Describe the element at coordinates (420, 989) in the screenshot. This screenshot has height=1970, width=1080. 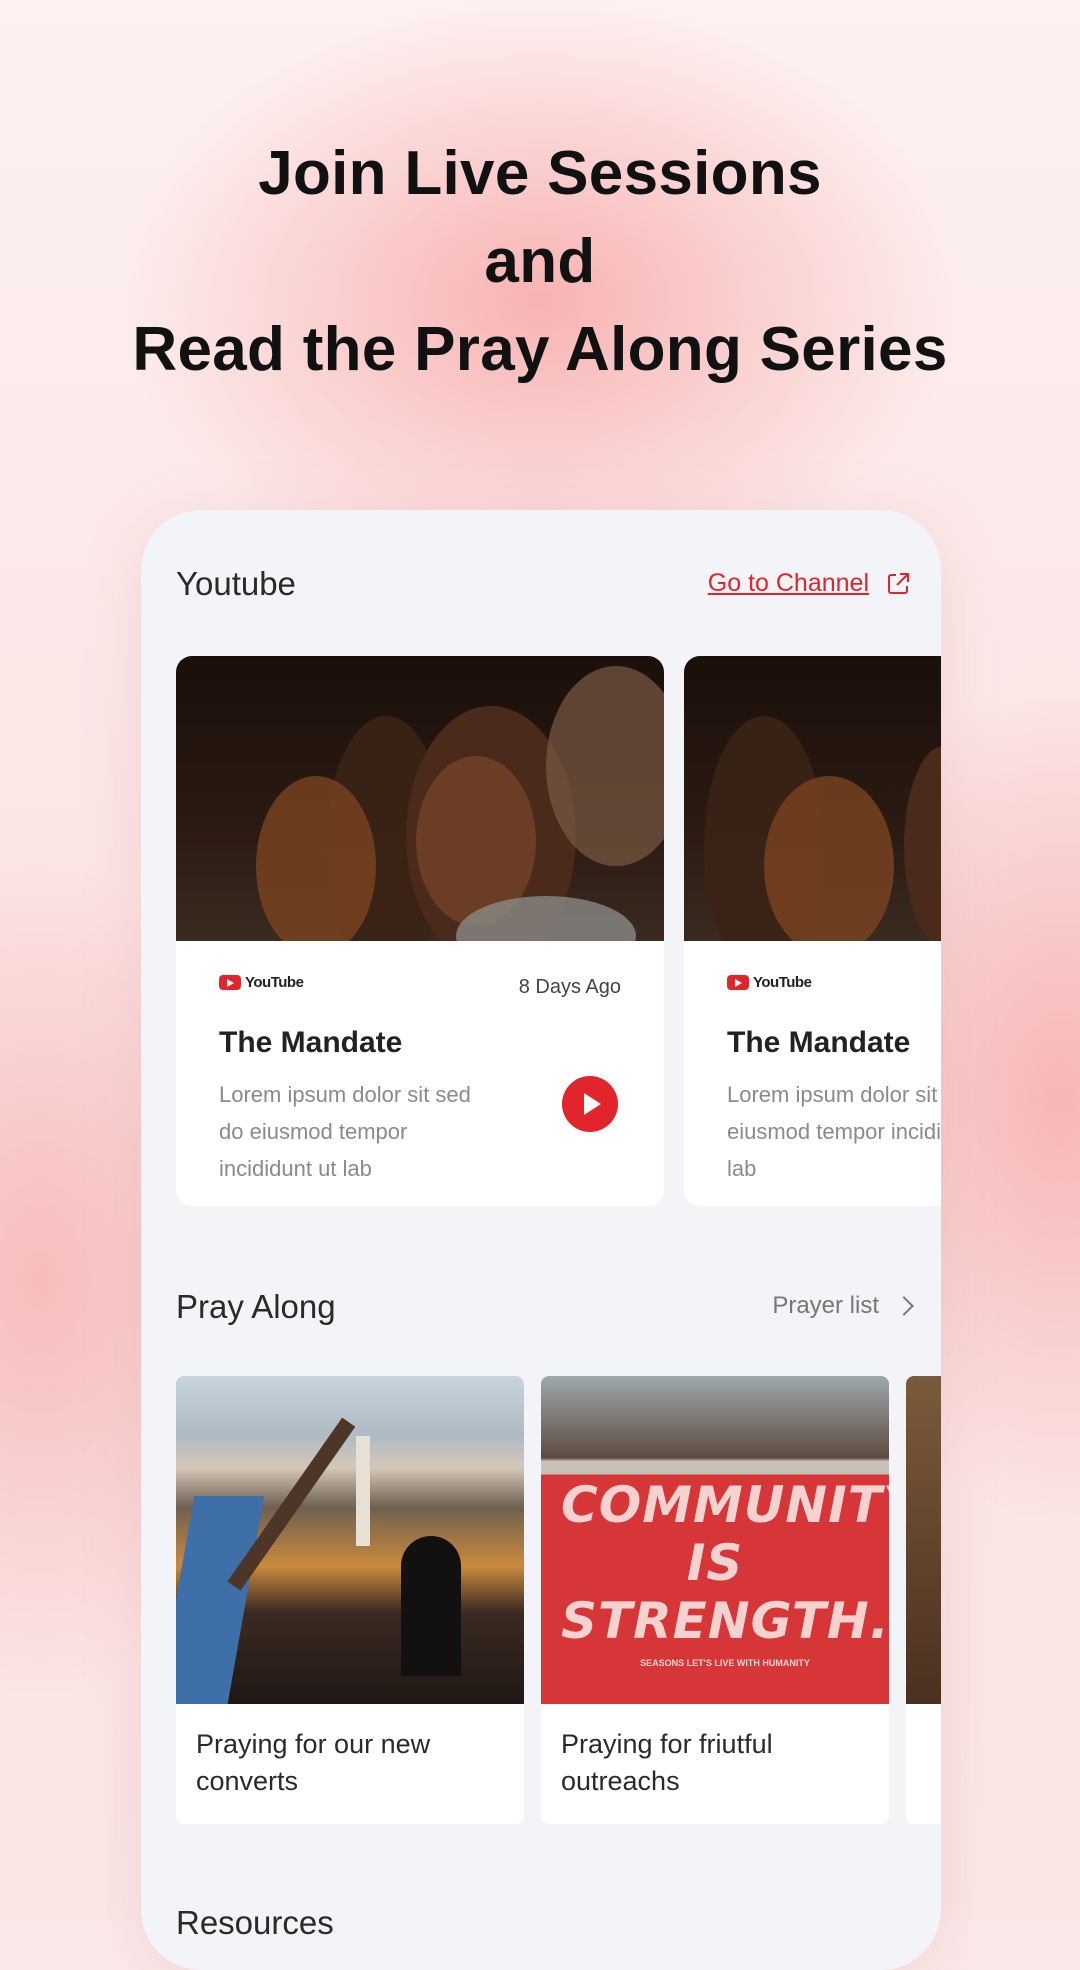
I see `video-meta: YouTube 8 Days Ago` at that location.